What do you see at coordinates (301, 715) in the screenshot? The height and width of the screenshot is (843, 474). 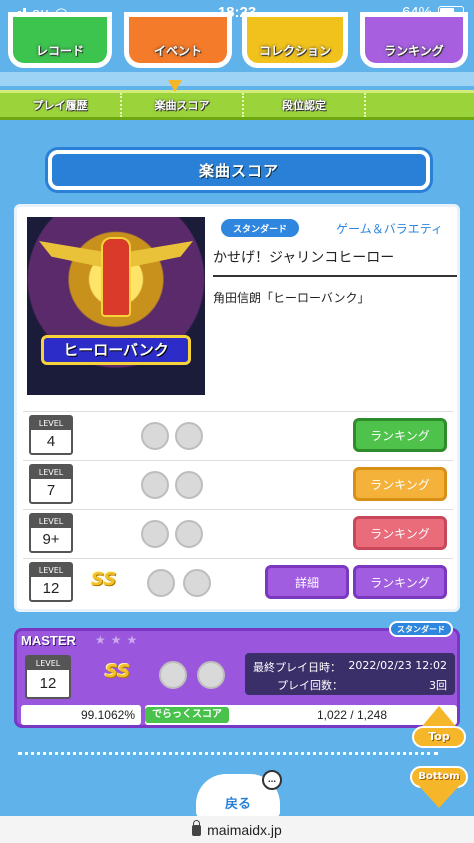 I see `dx-score-box: でらっくスコア 1,022 / 1,248` at bounding box center [301, 715].